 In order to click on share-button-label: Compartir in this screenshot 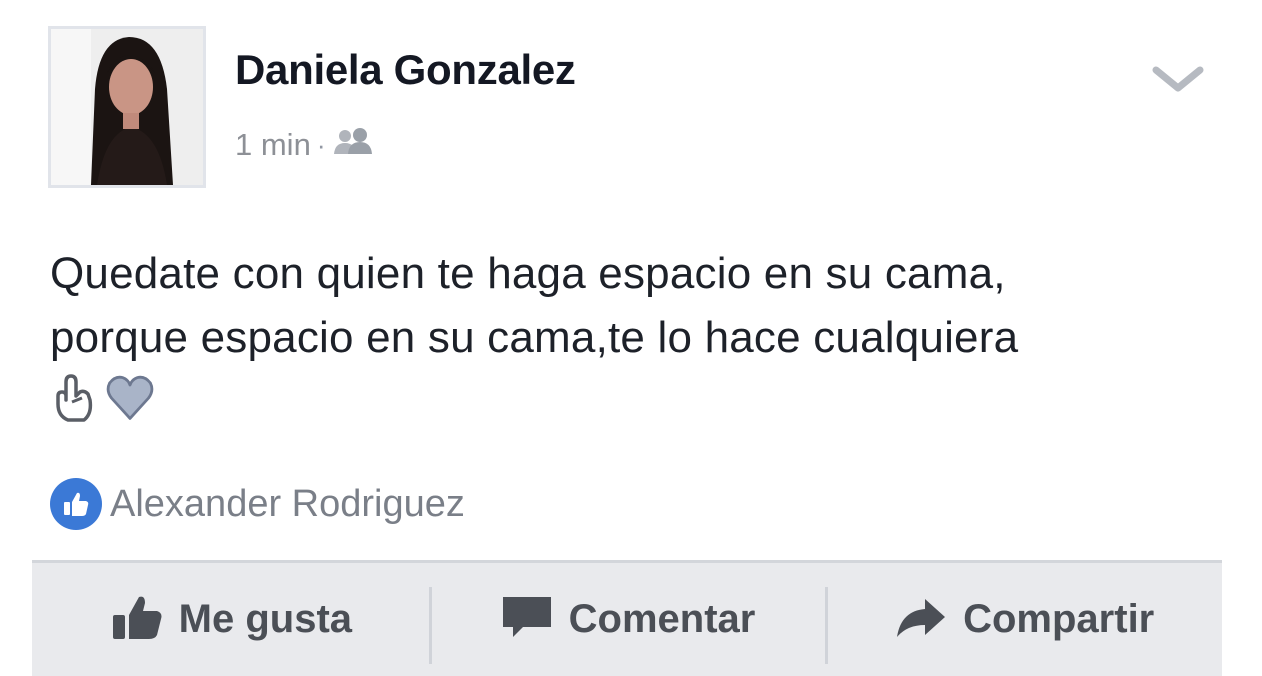, I will do `click(1059, 619)`.